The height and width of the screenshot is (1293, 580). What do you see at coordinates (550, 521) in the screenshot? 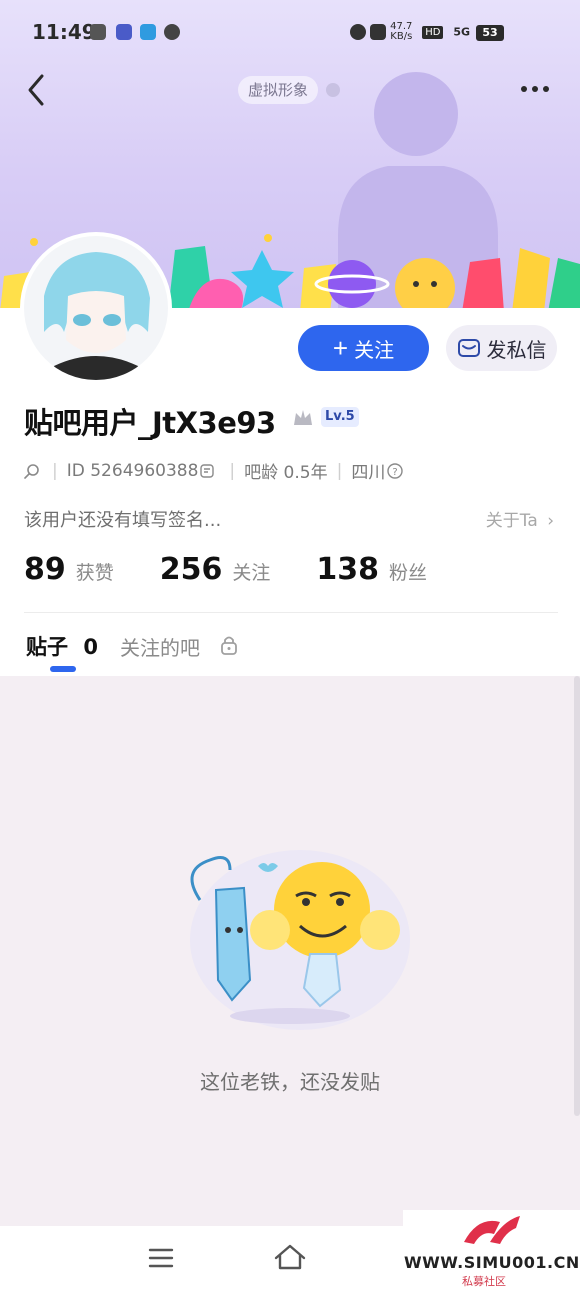
I see `chevron-right-icon: ›` at bounding box center [550, 521].